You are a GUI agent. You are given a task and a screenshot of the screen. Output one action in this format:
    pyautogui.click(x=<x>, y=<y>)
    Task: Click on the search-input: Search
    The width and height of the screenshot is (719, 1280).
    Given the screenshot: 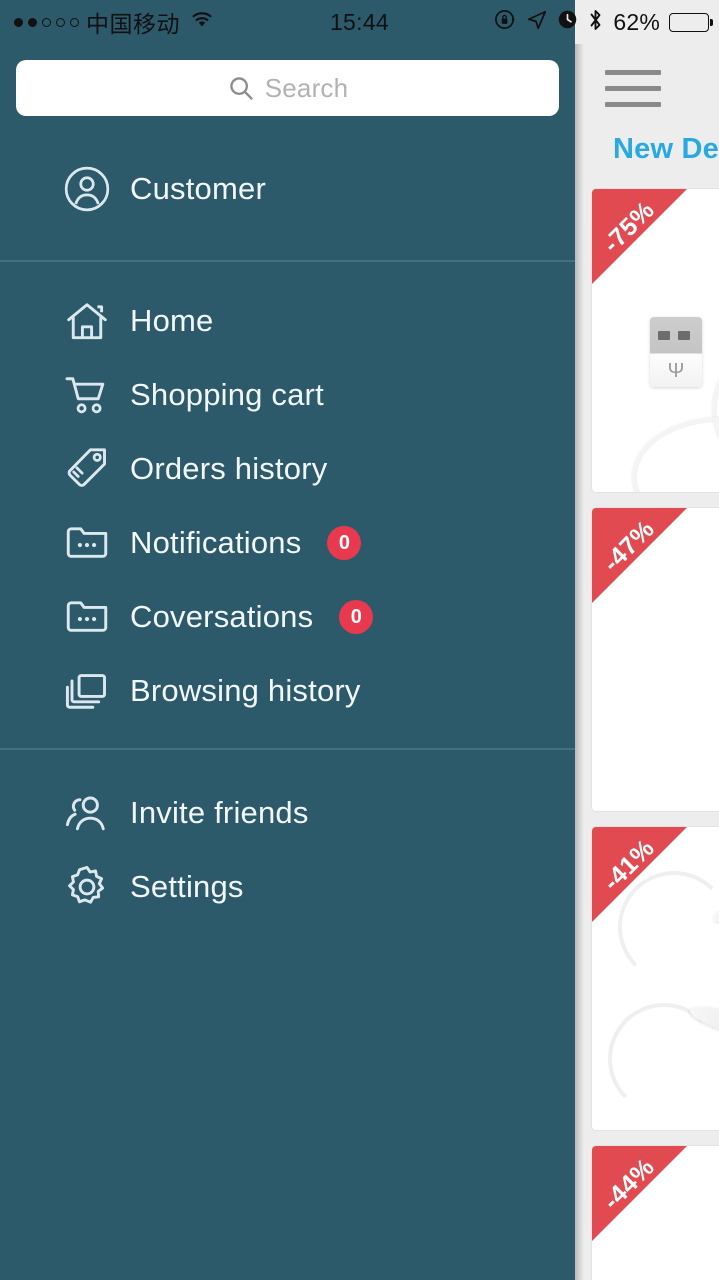 What is the action you would take?
    pyautogui.click(x=287, y=88)
    